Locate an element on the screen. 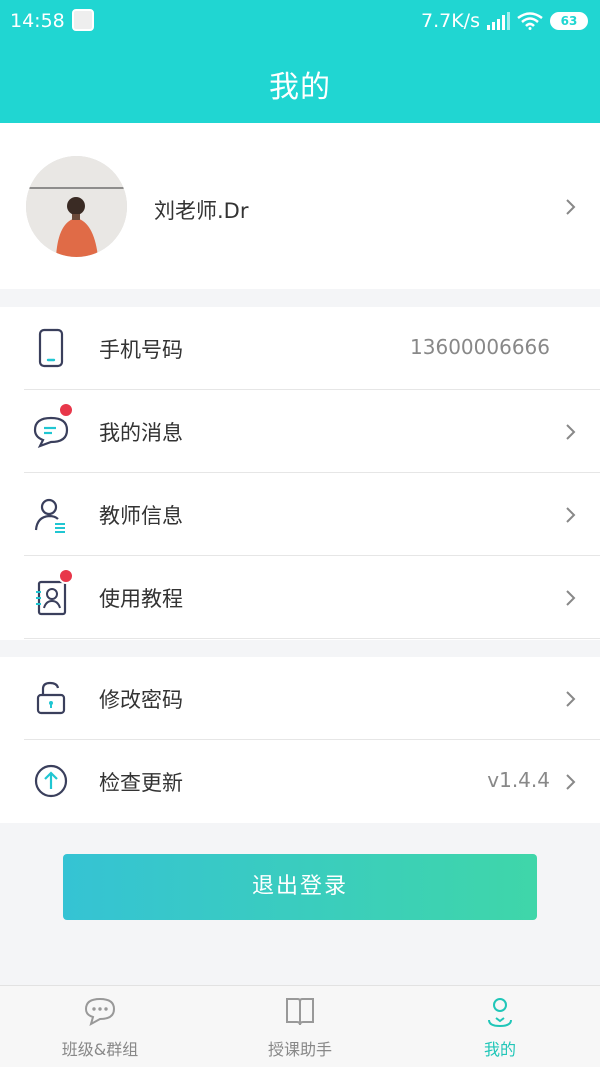 The width and height of the screenshot is (600, 1067). book-icon is located at coordinates (300, 1011).